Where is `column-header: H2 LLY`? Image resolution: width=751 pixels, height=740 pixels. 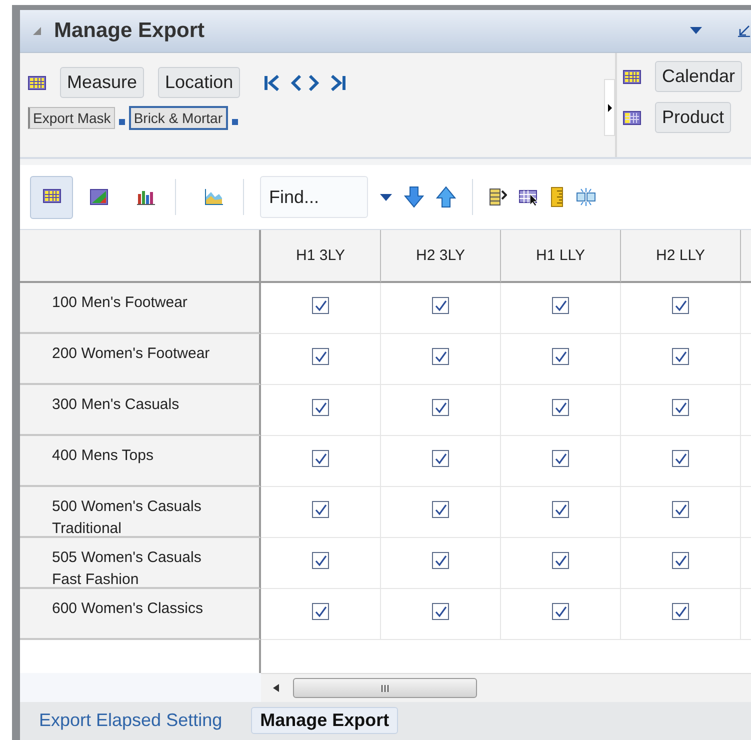
column-header: H2 LLY is located at coordinates (681, 256).